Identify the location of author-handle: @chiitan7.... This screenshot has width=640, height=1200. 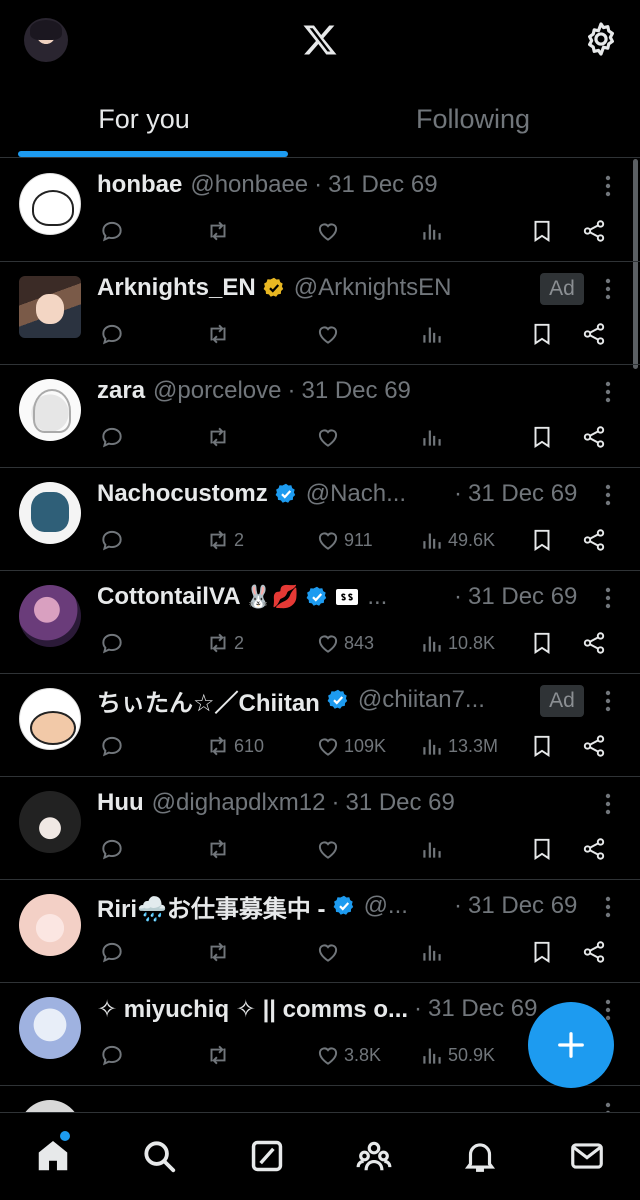
(421, 700).